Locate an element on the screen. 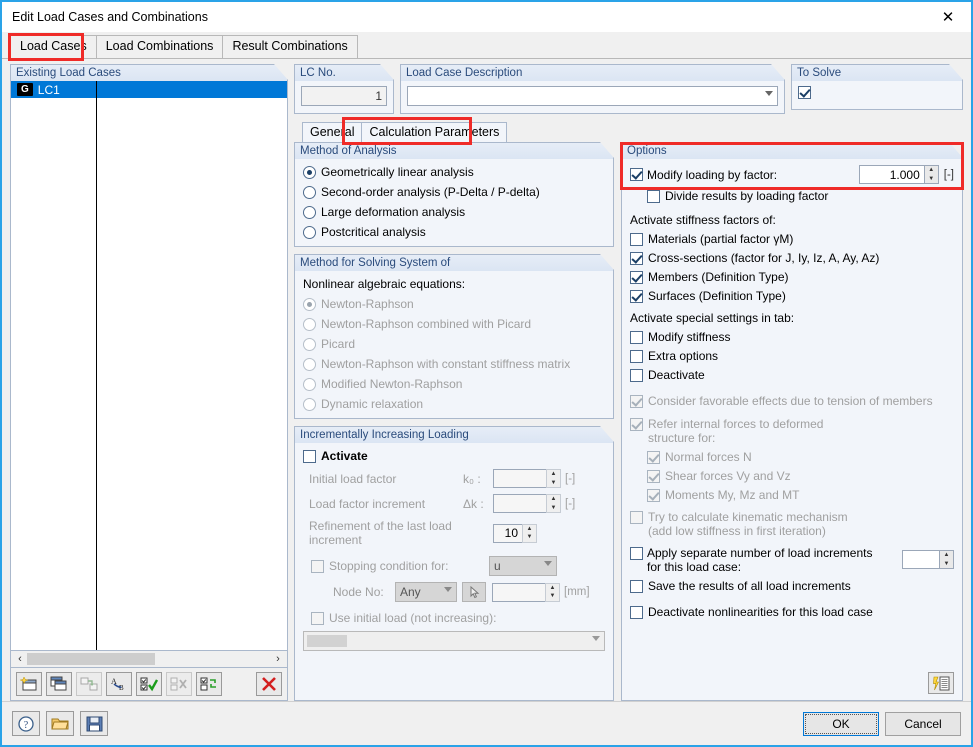 This screenshot has width=973, height=747. stiffness-surfaces-row: Surfaces (Definition Type) is located at coordinates (792, 296).